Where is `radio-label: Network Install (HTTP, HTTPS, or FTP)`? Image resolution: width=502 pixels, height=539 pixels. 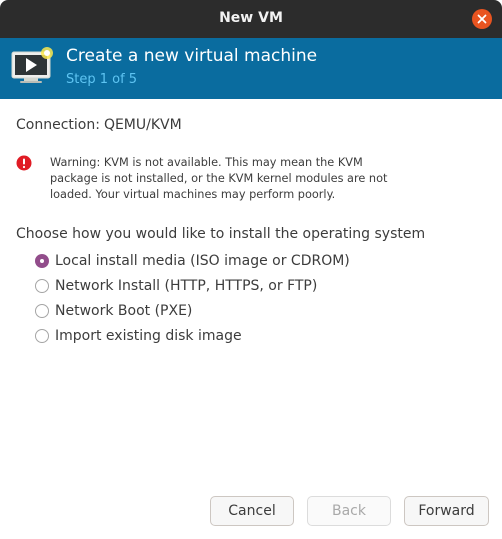
radio-label: Network Install (HTTP, HTTPS, or FTP) is located at coordinates (186, 286).